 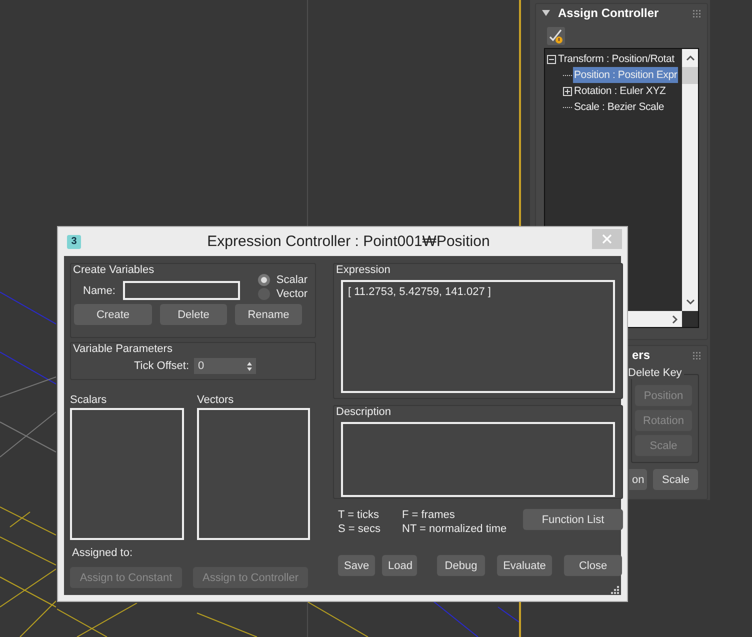 What do you see at coordinates (616, 59) in the screenshot?
I see `tree-item: Transform : Position/Rotat` at bounding box center [616, 59].